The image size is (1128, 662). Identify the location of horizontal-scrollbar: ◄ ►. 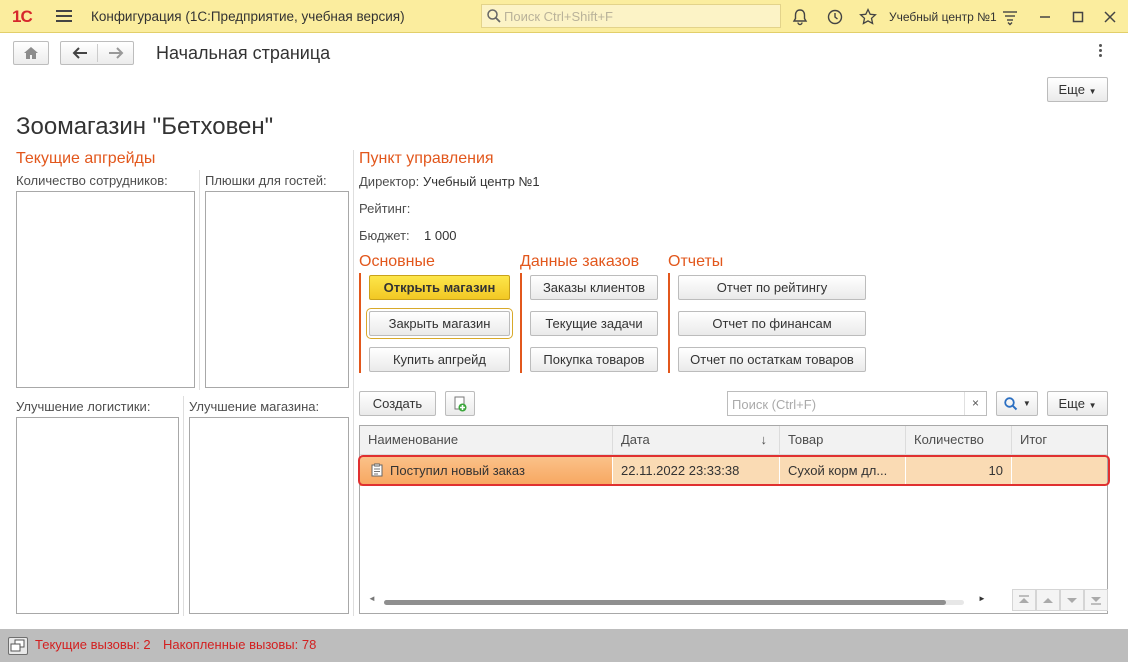
(677, 600).